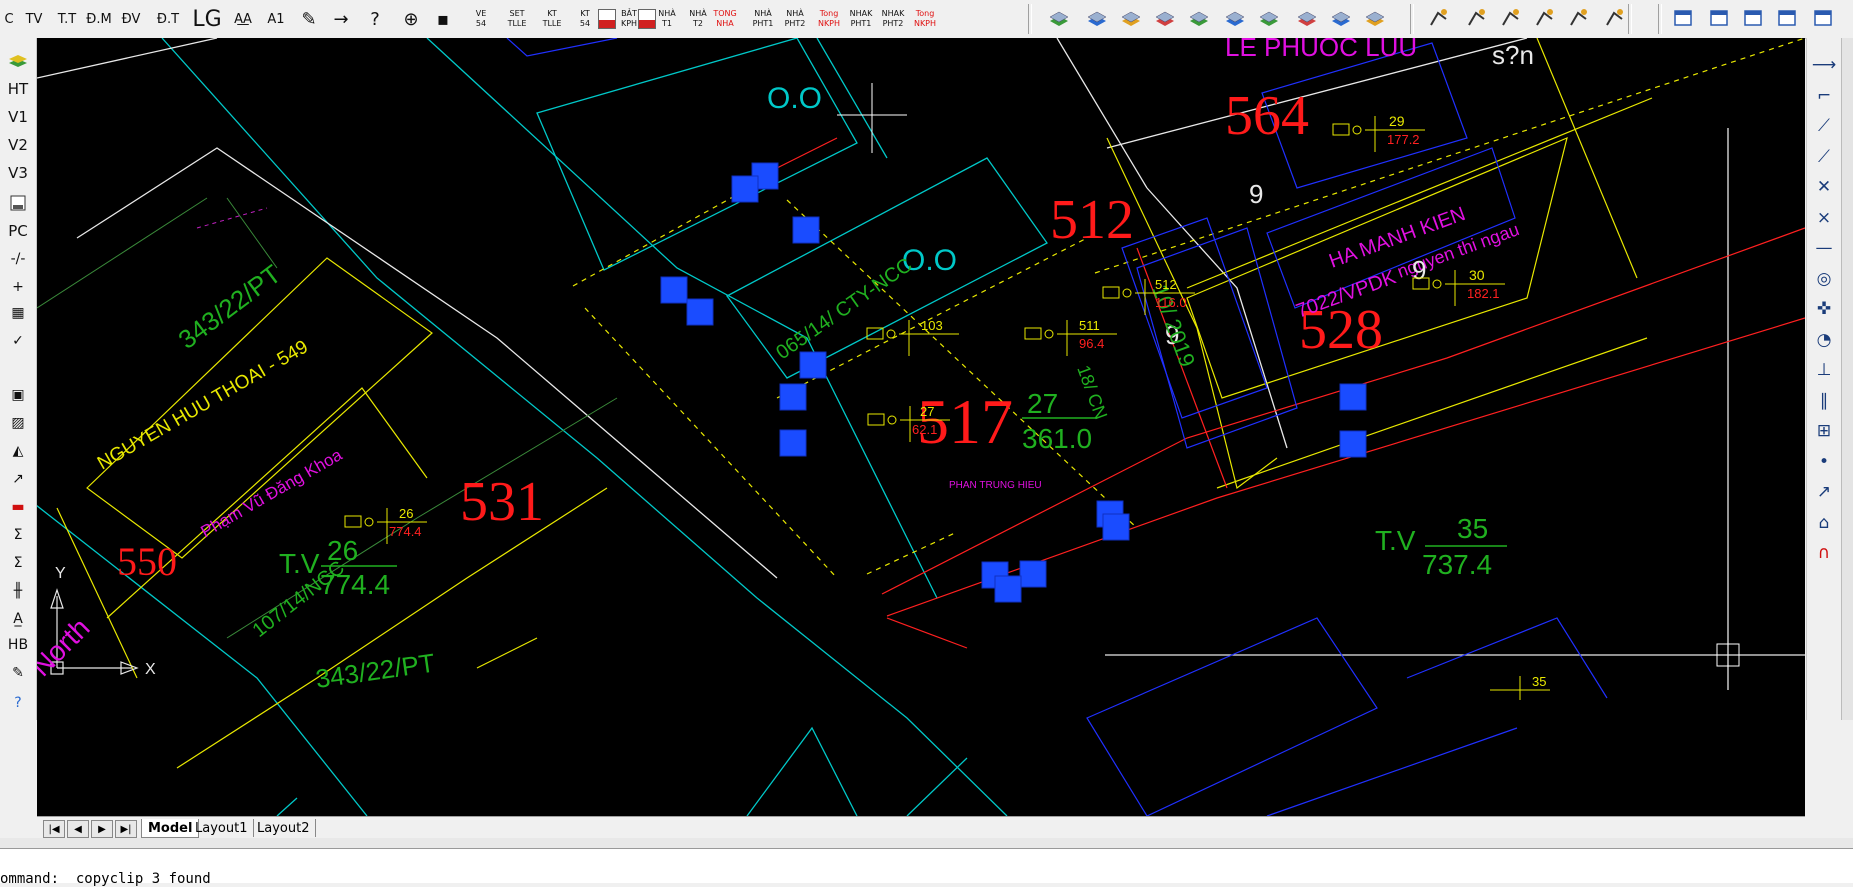 The height and width of the screenshot is (887, 1853). What do you see at coordinates (1059, 18) in the screenshot?
I see `layer-on-icon` at bounding box center [1059, 18].